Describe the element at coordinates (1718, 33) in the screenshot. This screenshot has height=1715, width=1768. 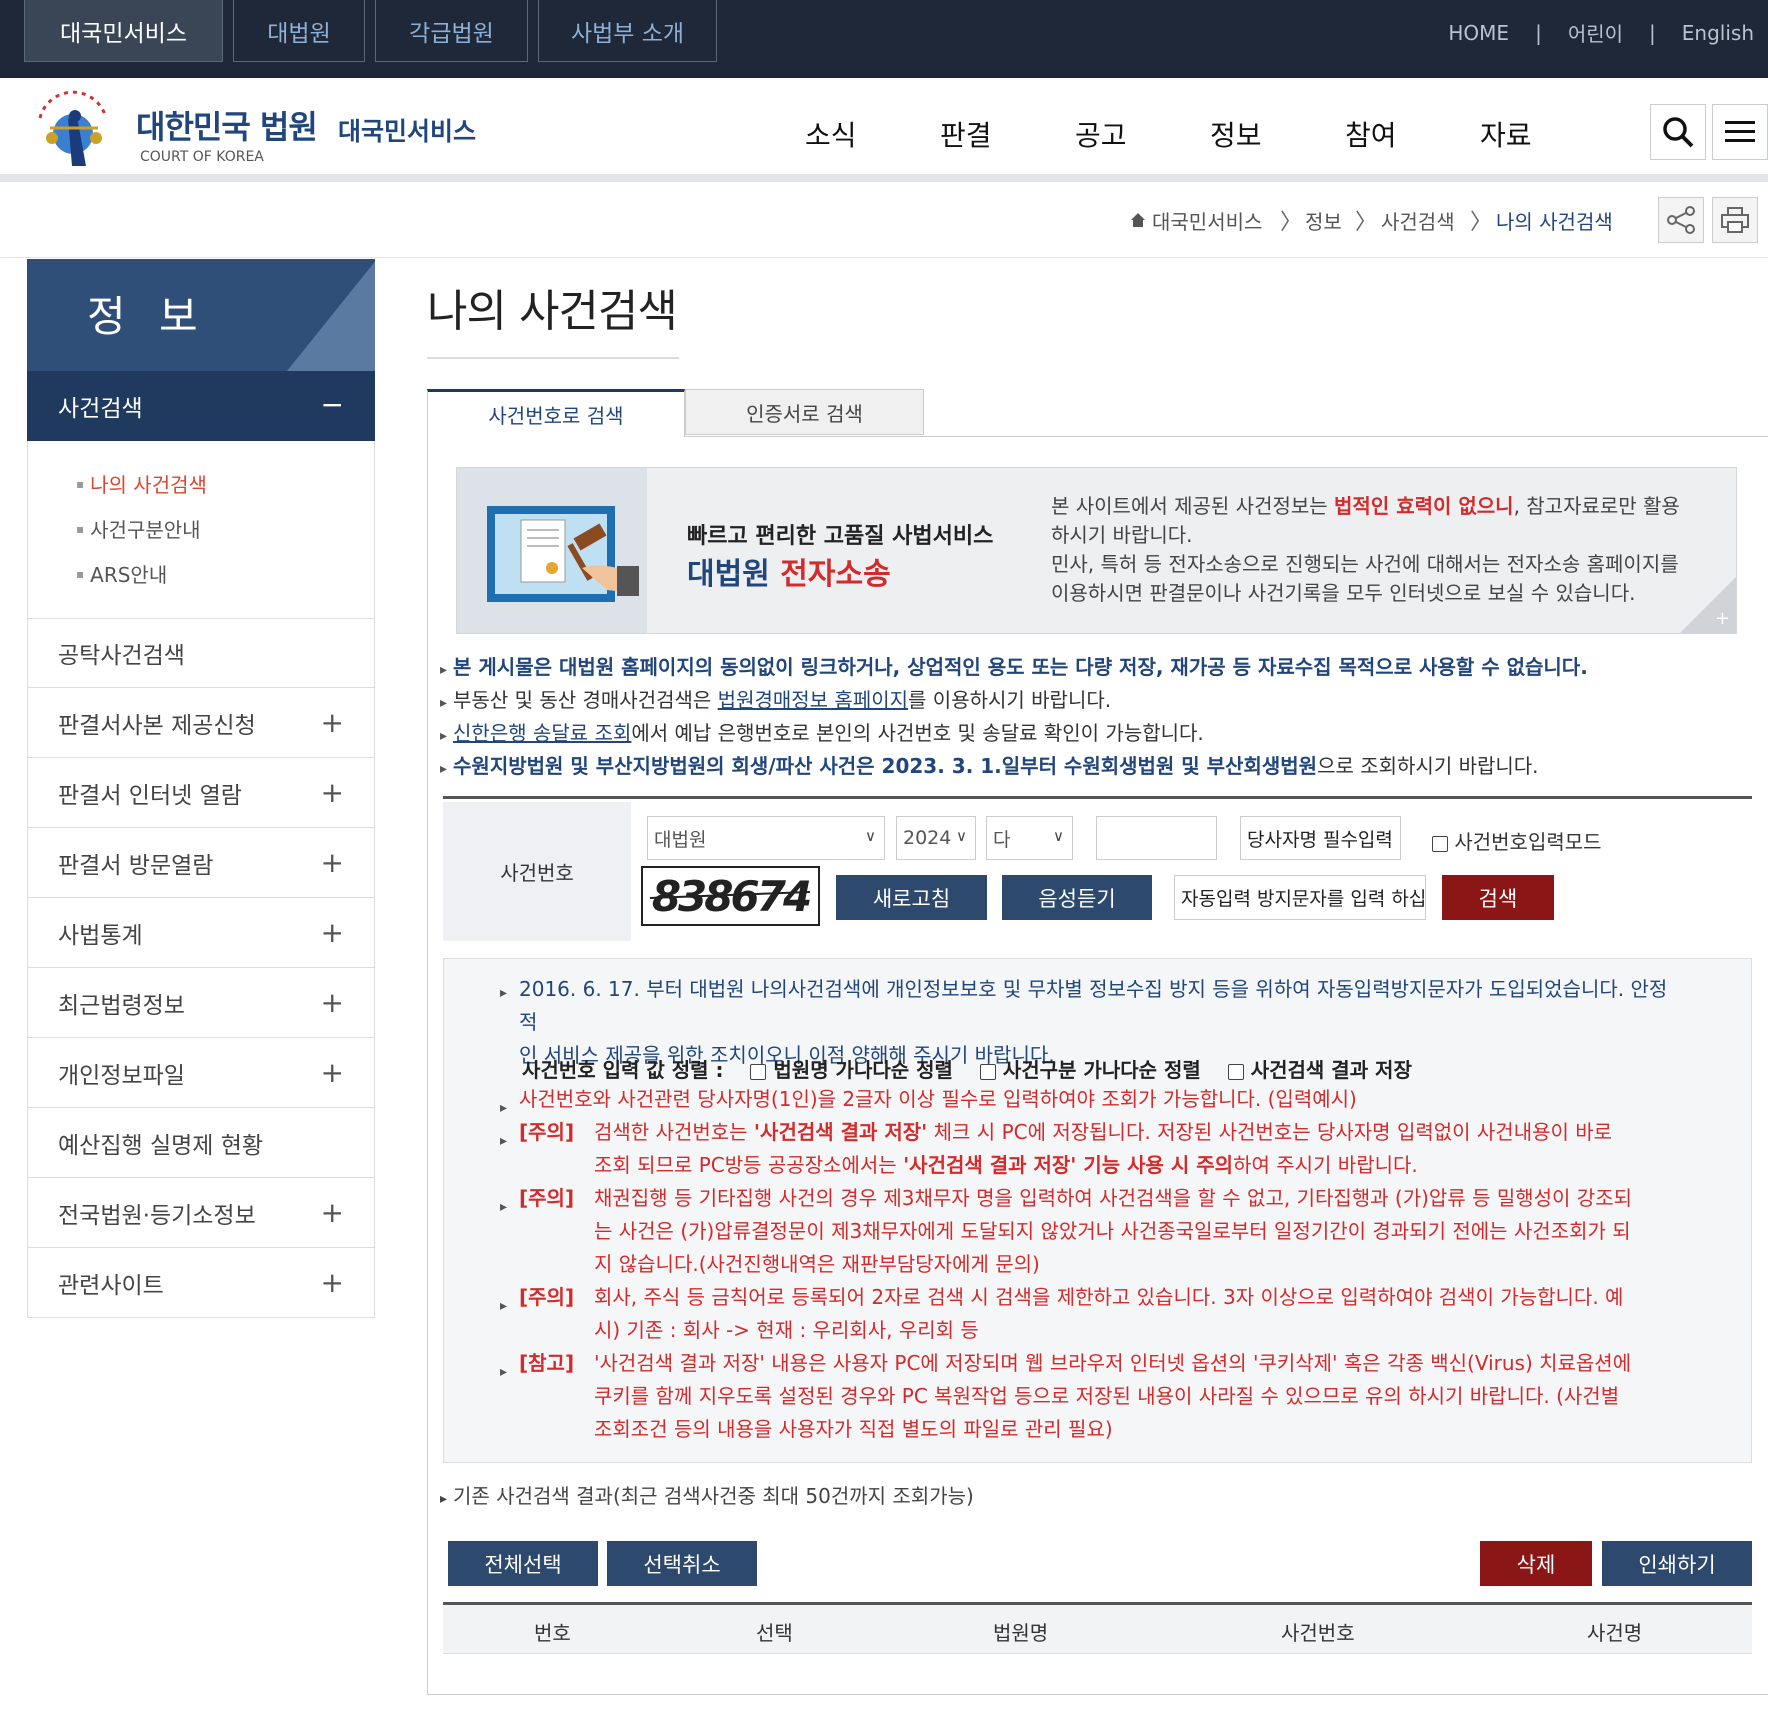
I see `english-link: English` at that location.